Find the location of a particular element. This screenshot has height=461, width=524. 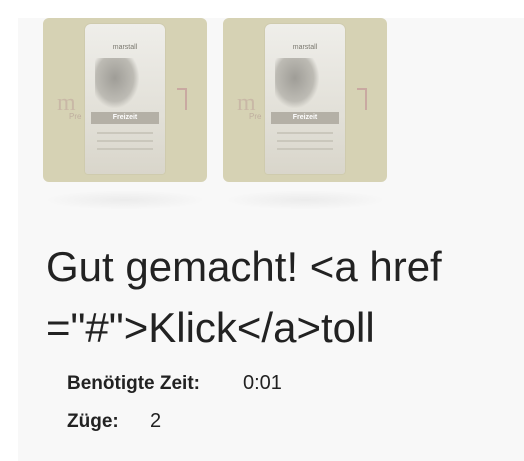

time-label: Benötigte Zeit: is located at coordinates (133, 383).